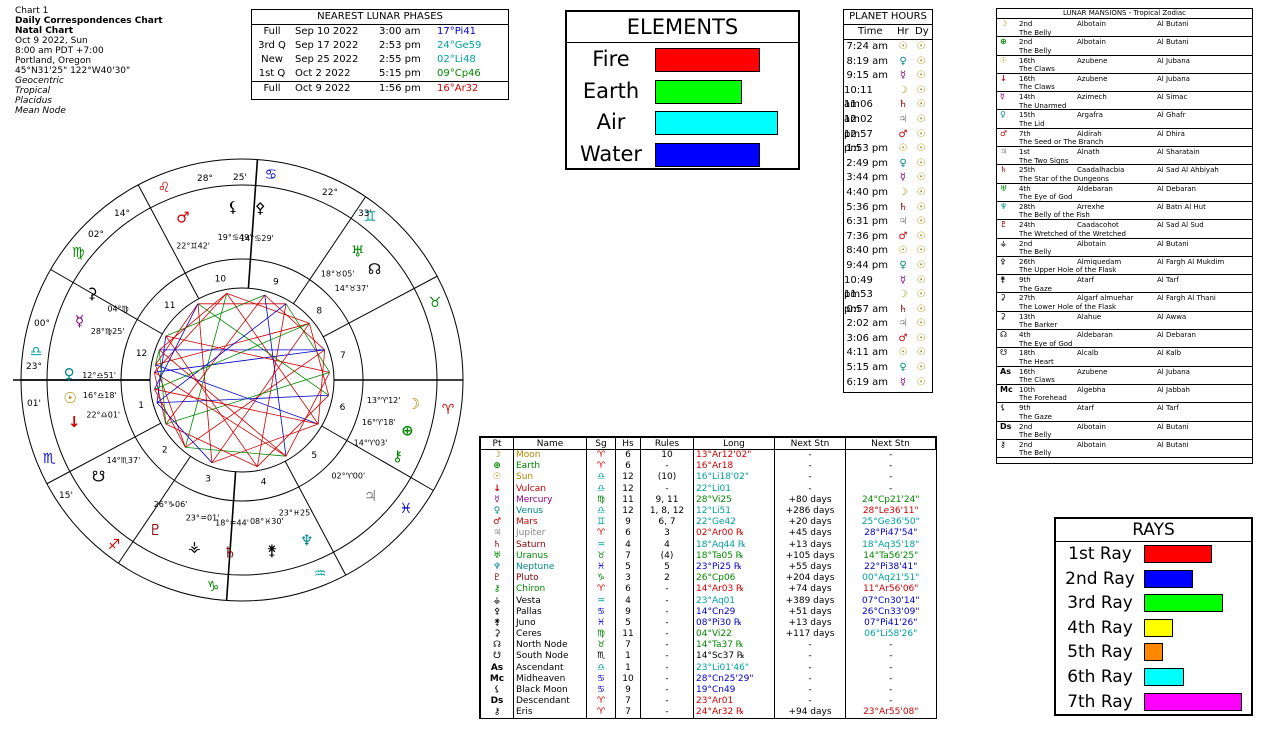 This screenshot has height=741, width=1267. Describe the element at coordinates (734, 556) in the screenshot. I see `planet-table-long: 18°Ta05 ℞` at that location.